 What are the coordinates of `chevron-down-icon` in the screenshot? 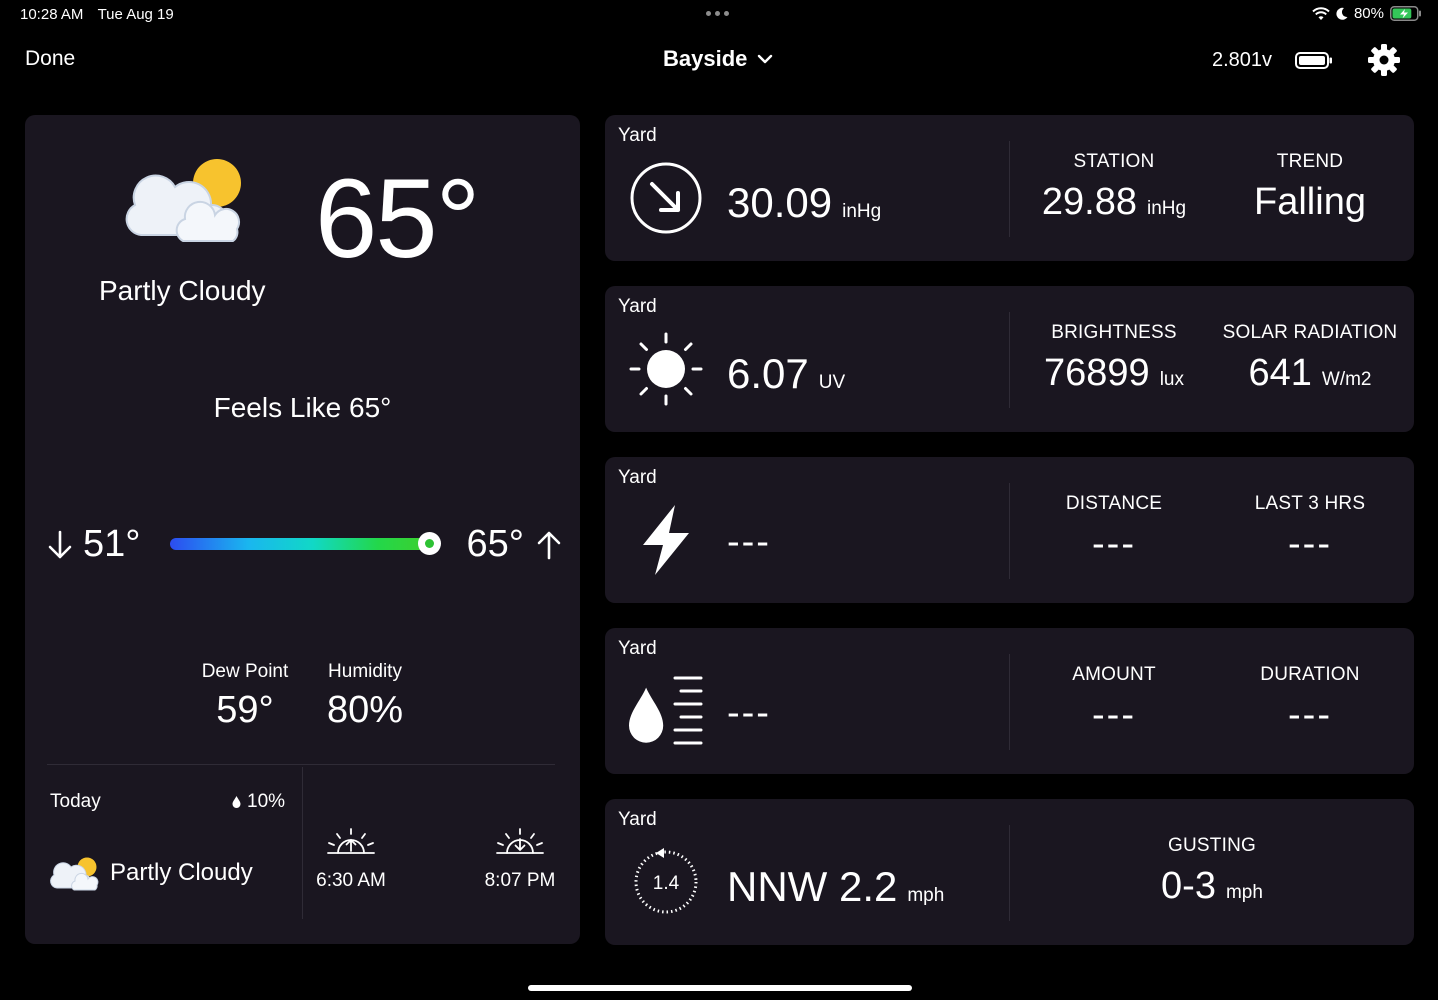 It's located at (765, 59).